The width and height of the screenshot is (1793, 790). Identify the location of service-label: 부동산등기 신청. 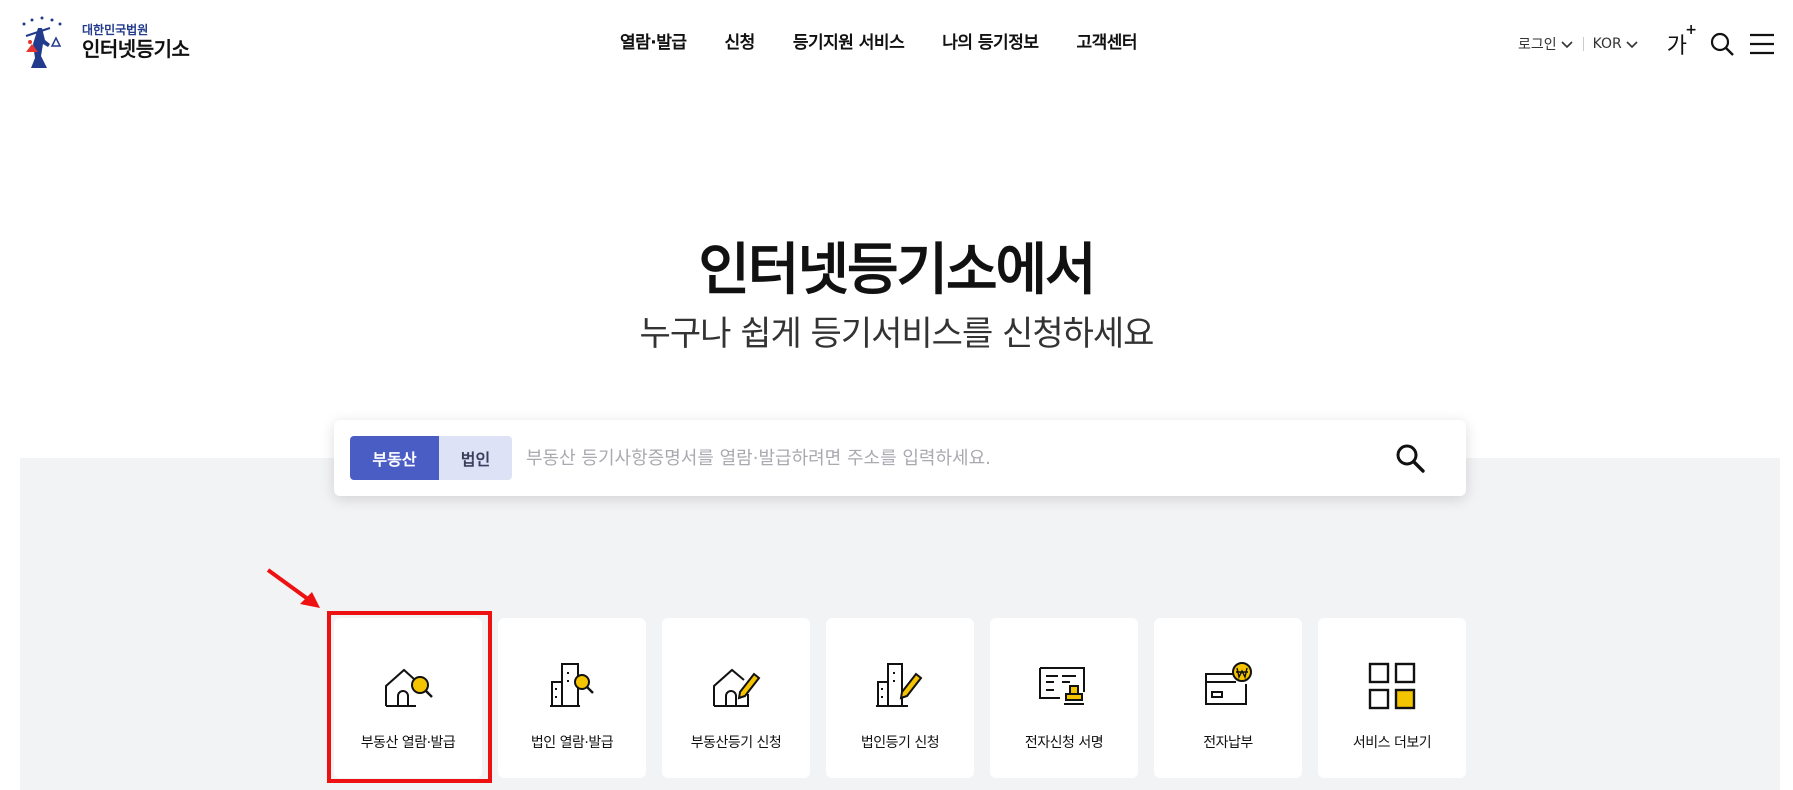
(736, 743).